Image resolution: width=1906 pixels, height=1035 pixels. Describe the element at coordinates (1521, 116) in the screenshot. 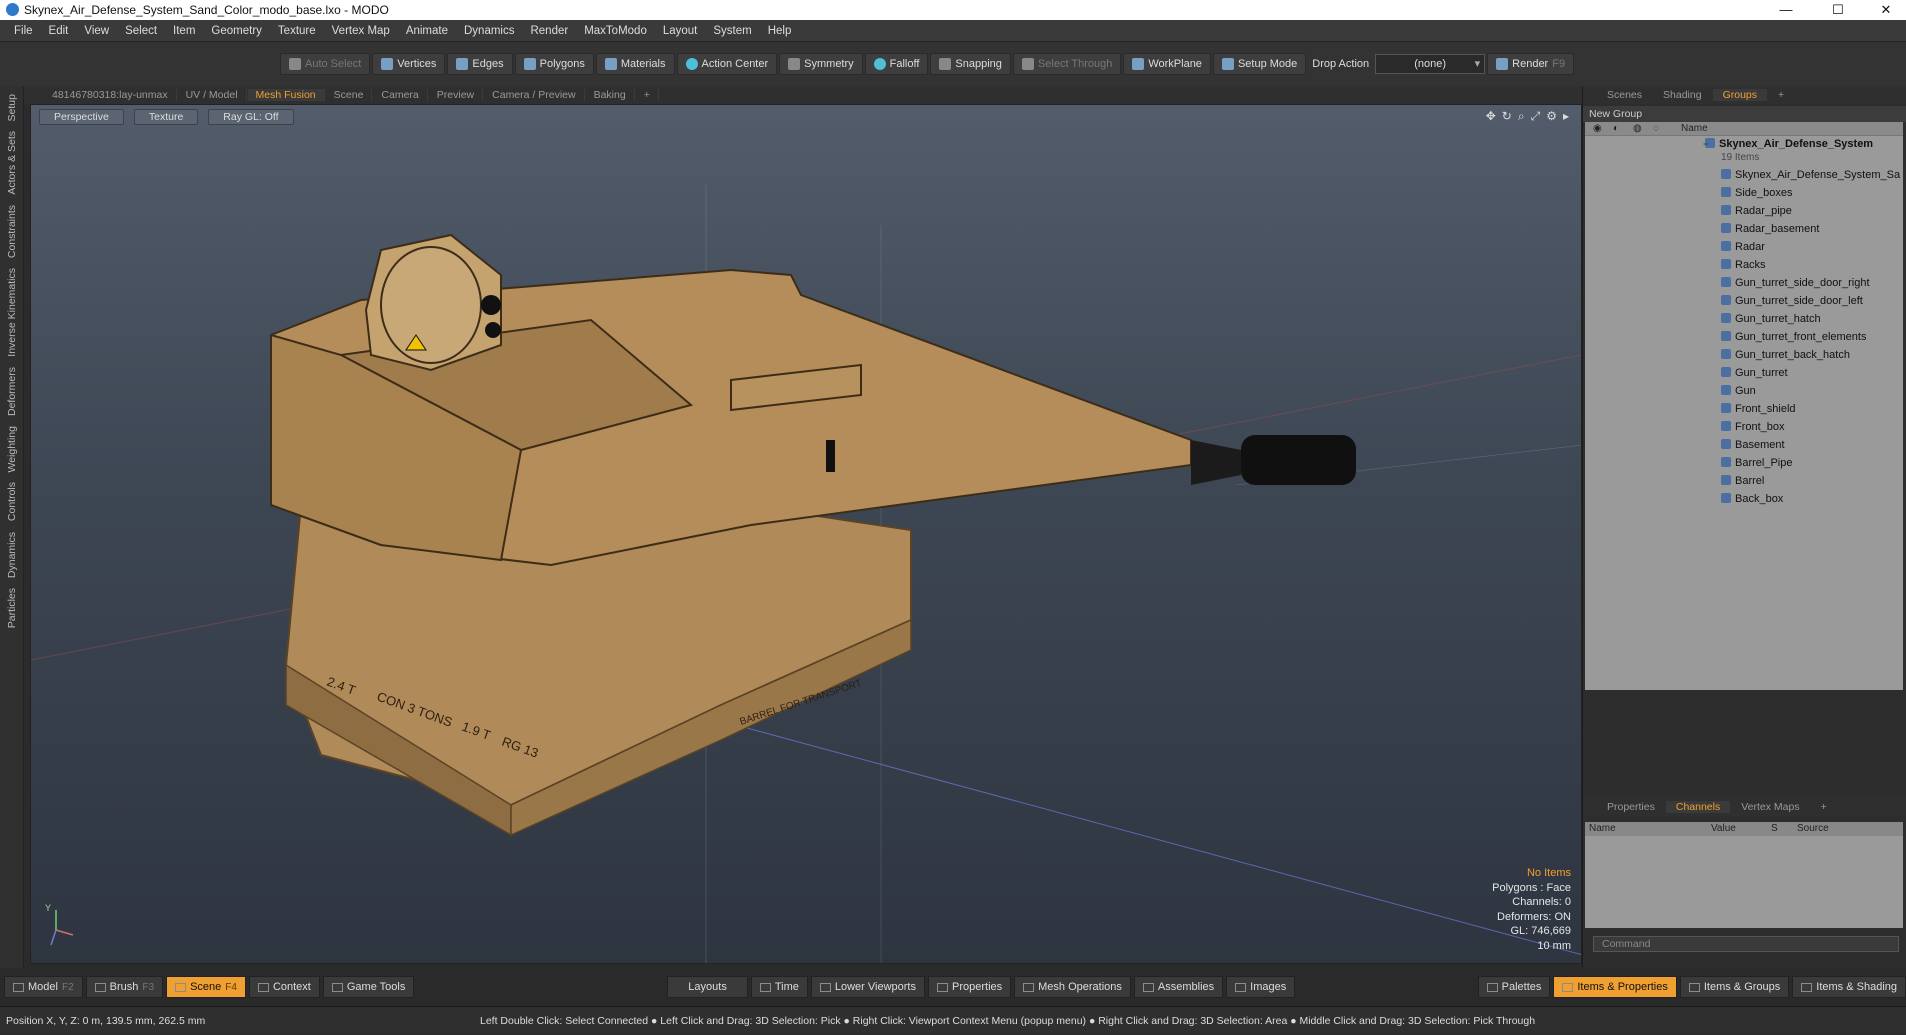

I see `zoom-icon: ⌕` at that location.